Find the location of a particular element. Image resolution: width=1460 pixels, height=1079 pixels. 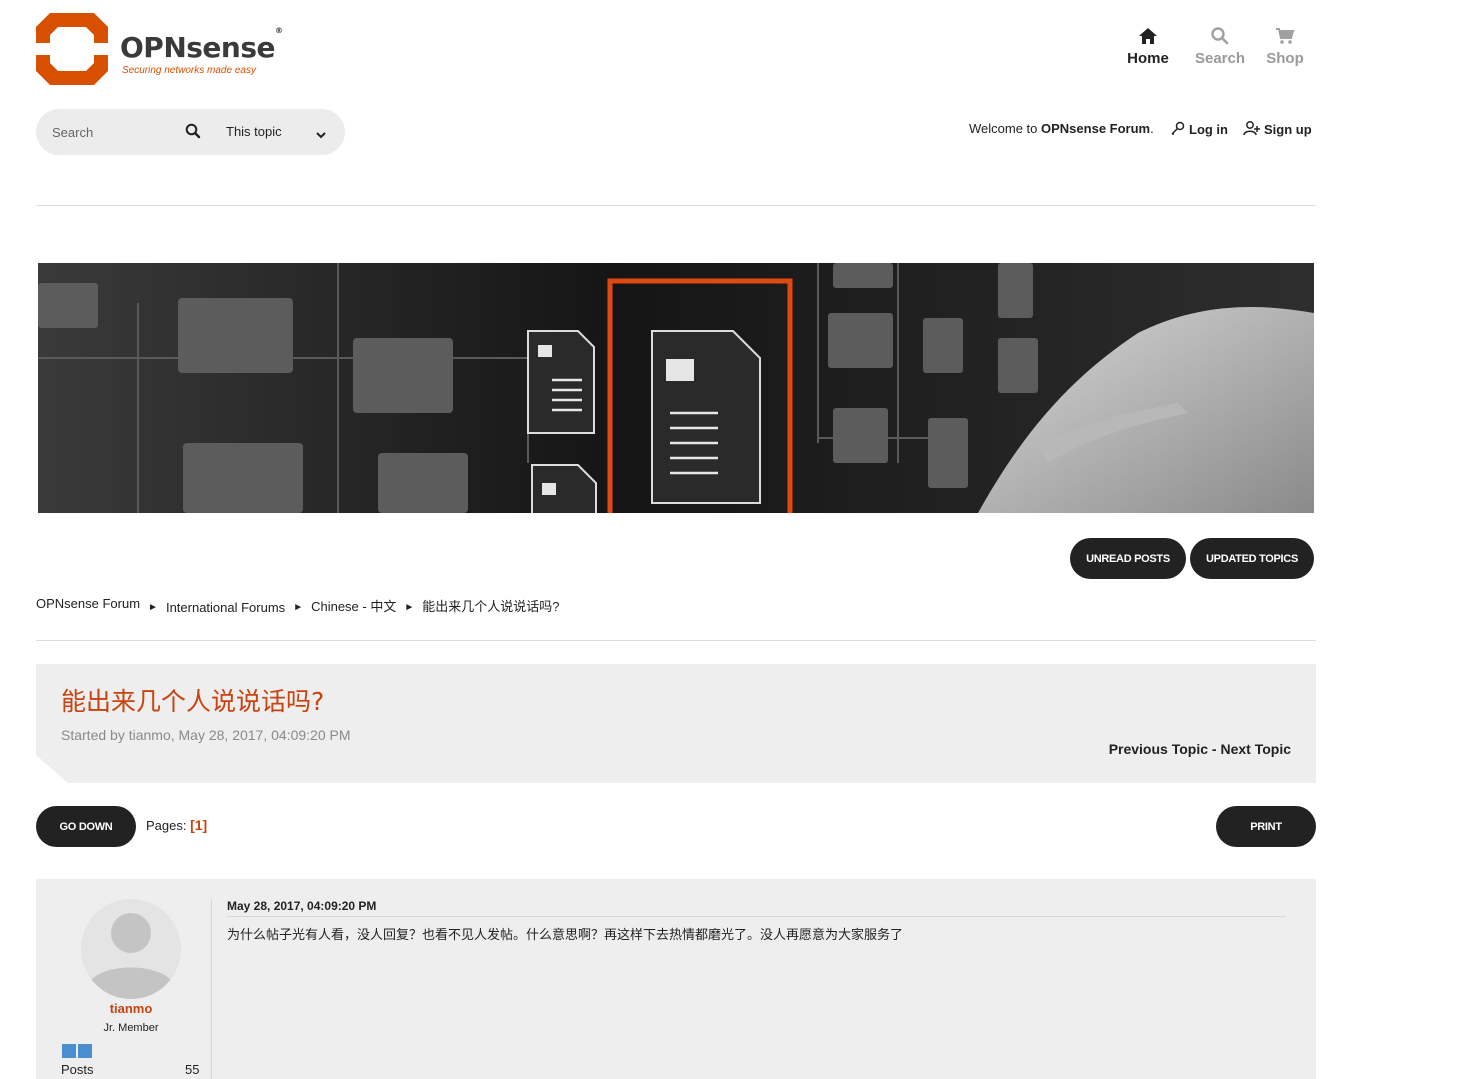

go-down-button: Go Down is located at coordinates (86, 826).